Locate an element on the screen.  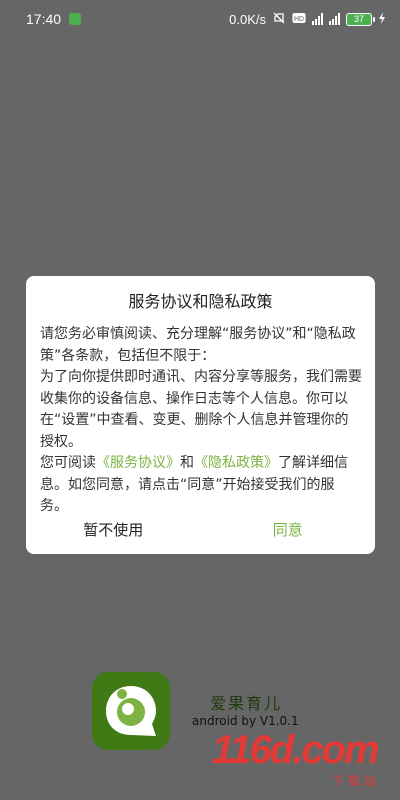
status-right: 0.0K/s HD 37 is located at coordinates (307, 19).